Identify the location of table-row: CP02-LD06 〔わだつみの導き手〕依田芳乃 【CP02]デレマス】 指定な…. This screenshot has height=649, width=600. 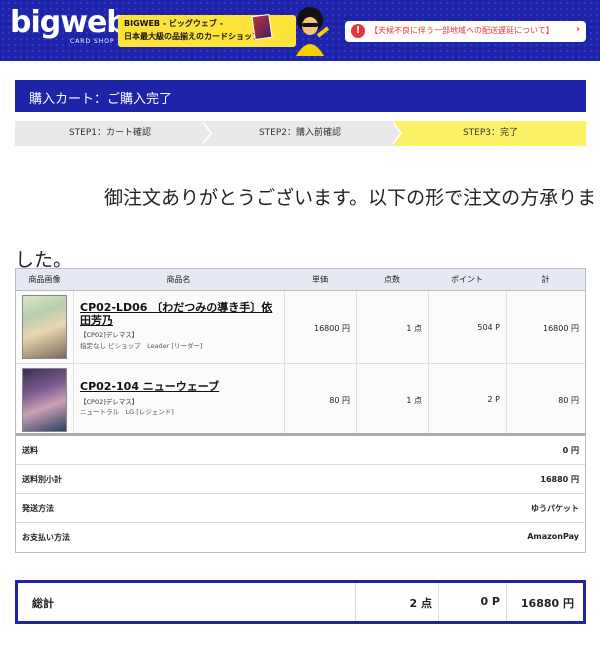
(300, 327).